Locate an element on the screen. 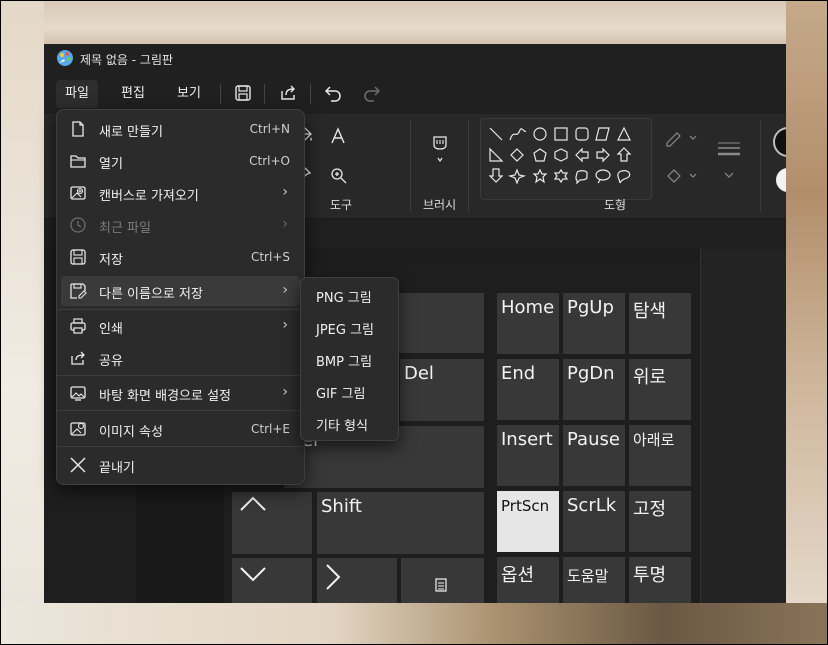  menu-item-open: 열기 Ctrl+O is located at coordinates (180, 161).